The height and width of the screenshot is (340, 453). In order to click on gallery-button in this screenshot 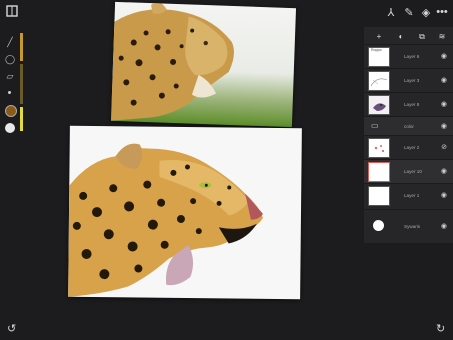, I will do `click(12, 11)`.